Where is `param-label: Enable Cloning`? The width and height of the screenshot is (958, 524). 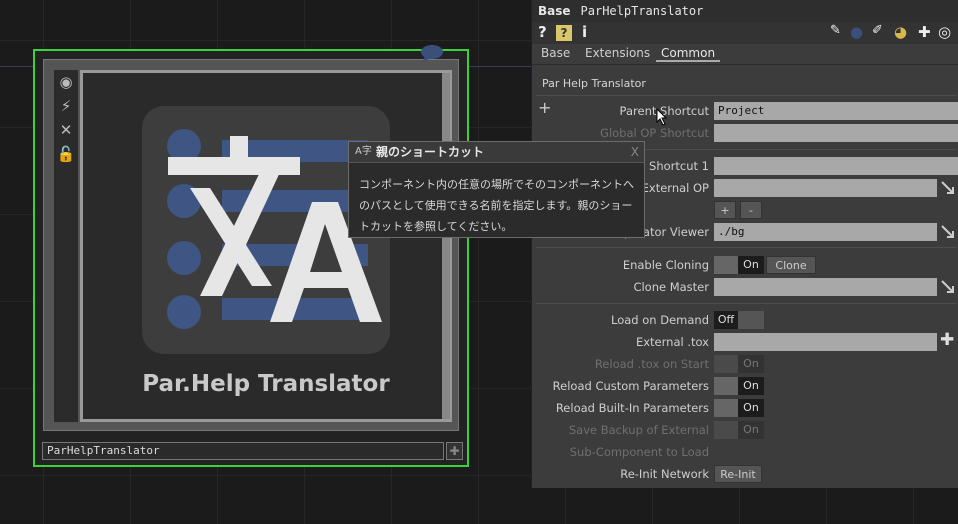 param-label: Enable Cloning is located at coordinates (665, 265).